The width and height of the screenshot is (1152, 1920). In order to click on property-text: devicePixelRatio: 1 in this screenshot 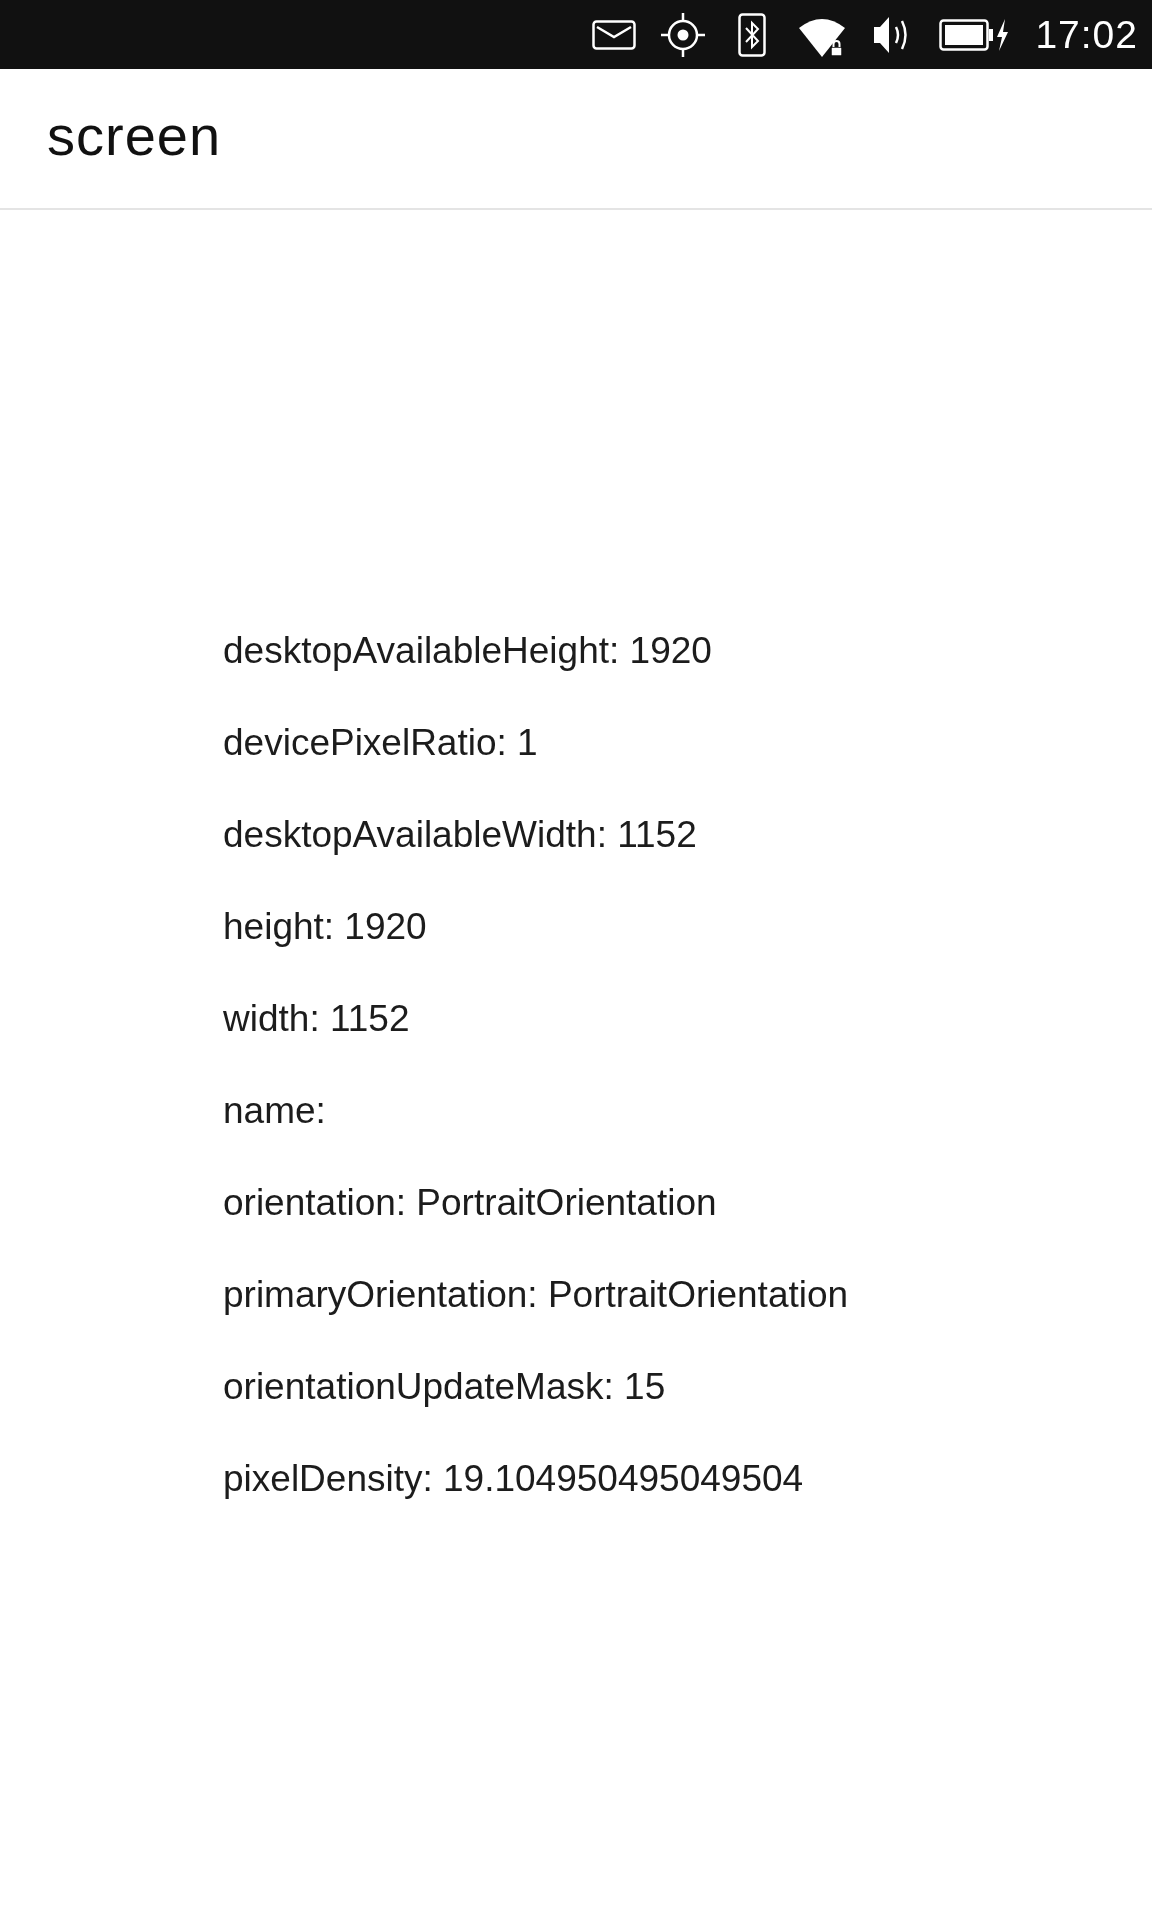, I will do `click(380, 743)`.